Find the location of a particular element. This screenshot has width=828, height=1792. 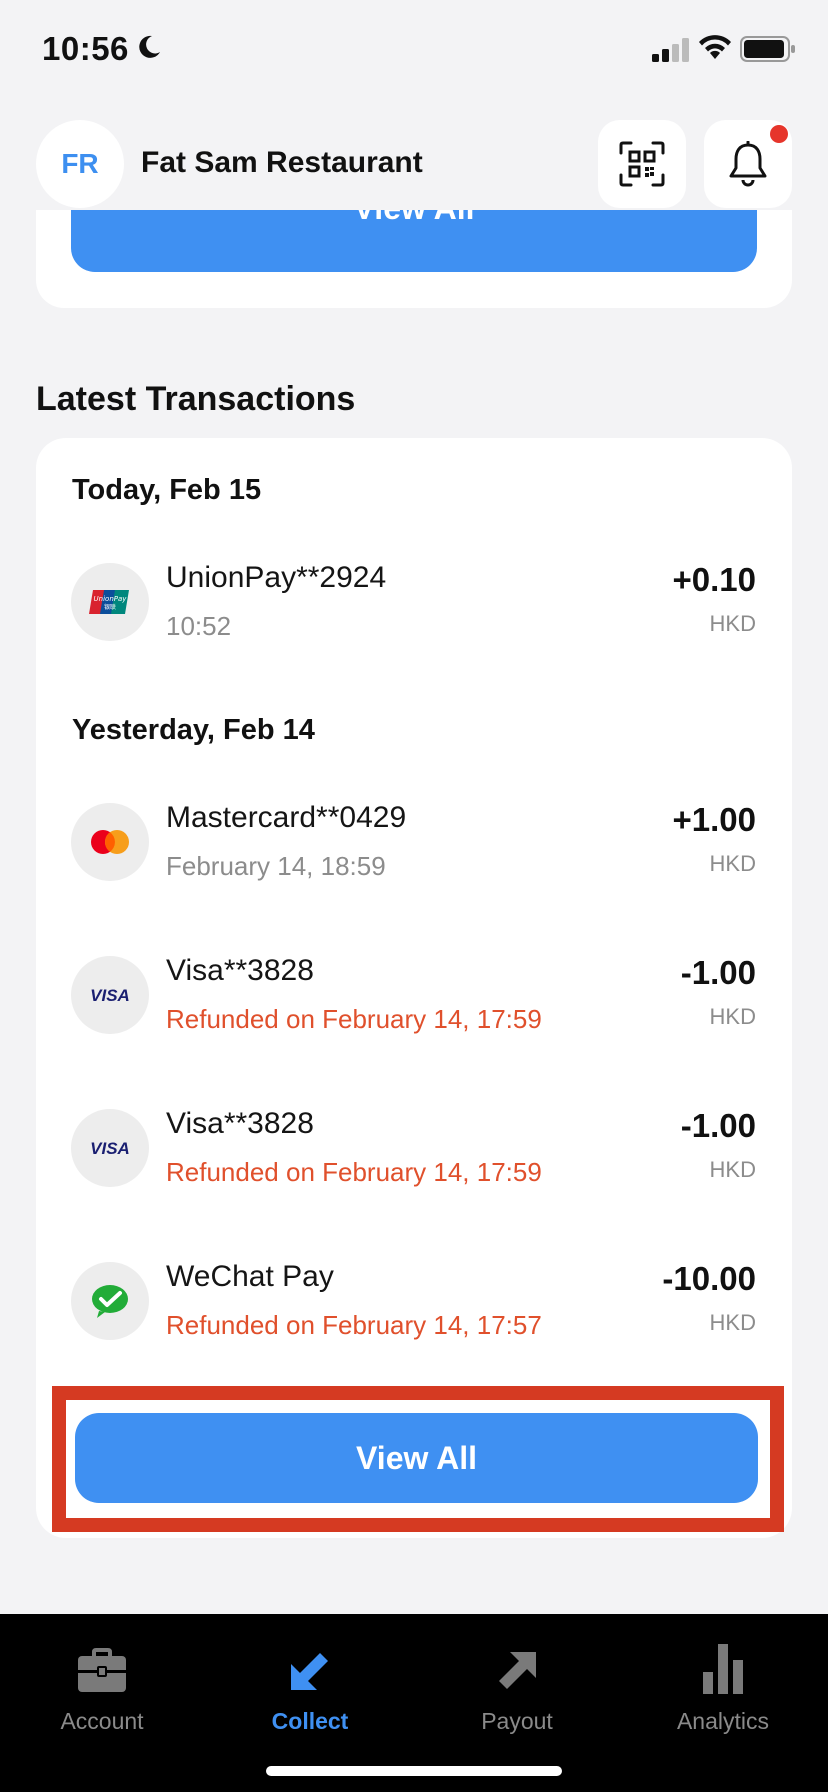

summary-view-all-button: View All is located at coordinates (414, 241).